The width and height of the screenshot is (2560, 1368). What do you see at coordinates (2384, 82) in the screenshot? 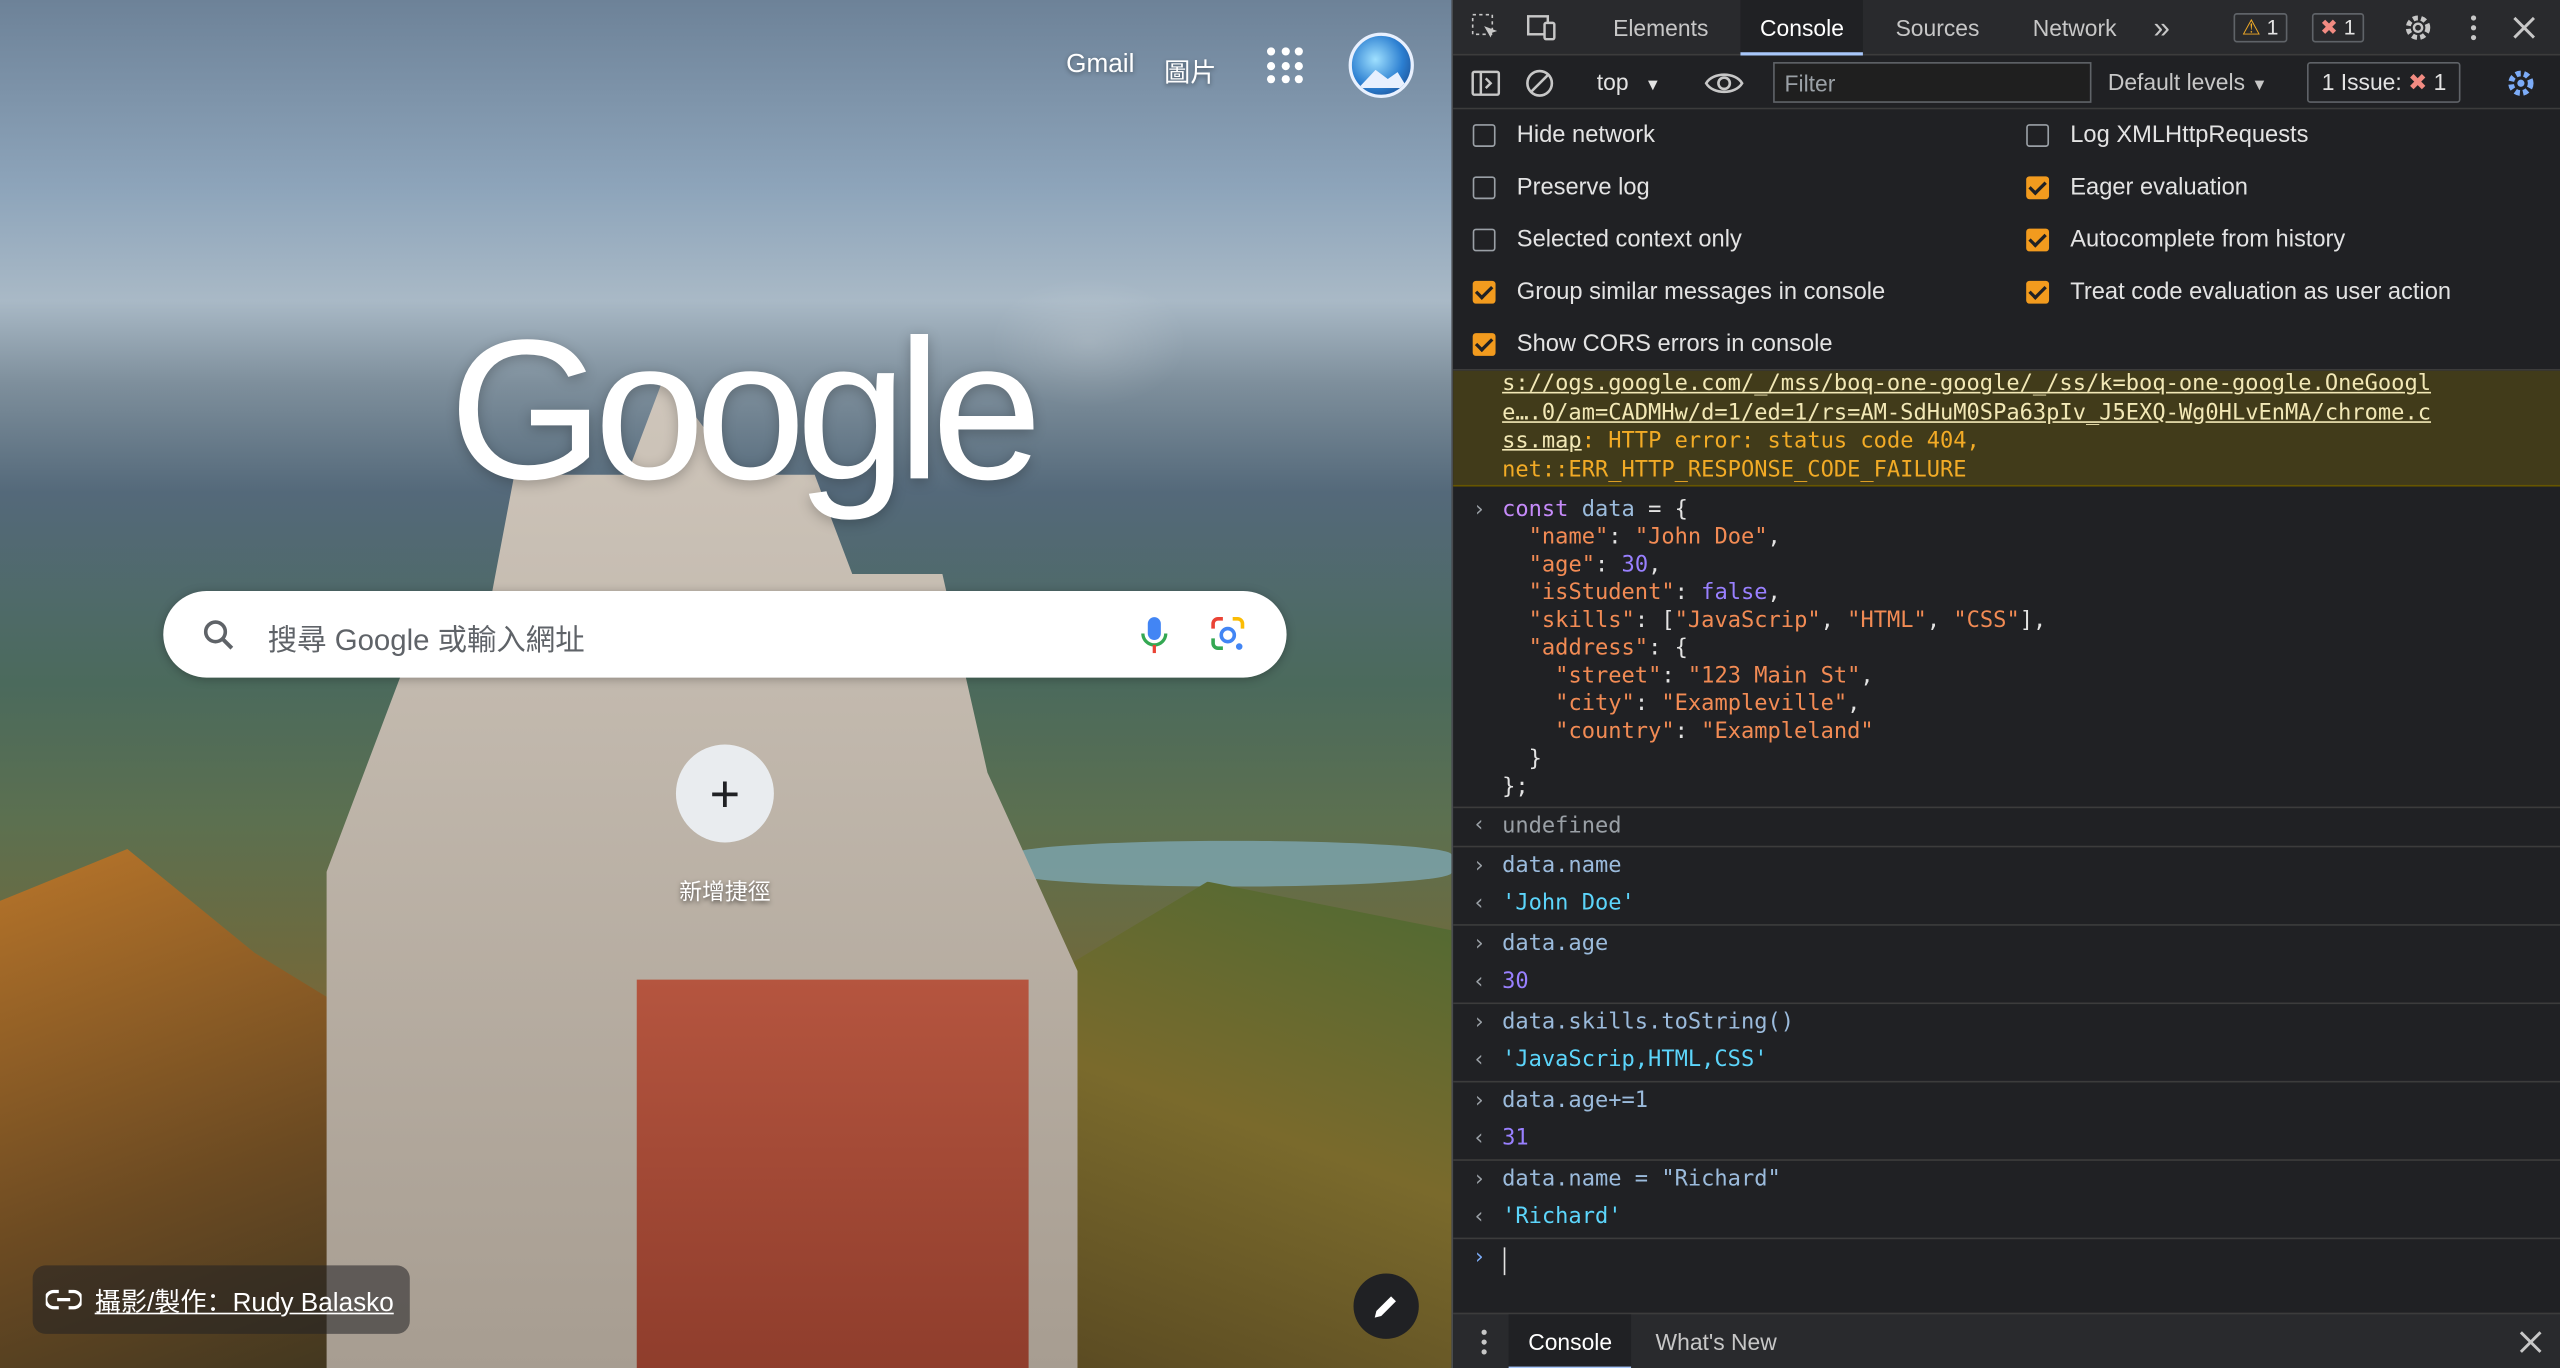
I see `issues-button: 1 Issue: ✖ 1` at bounding box center [2384, 82].